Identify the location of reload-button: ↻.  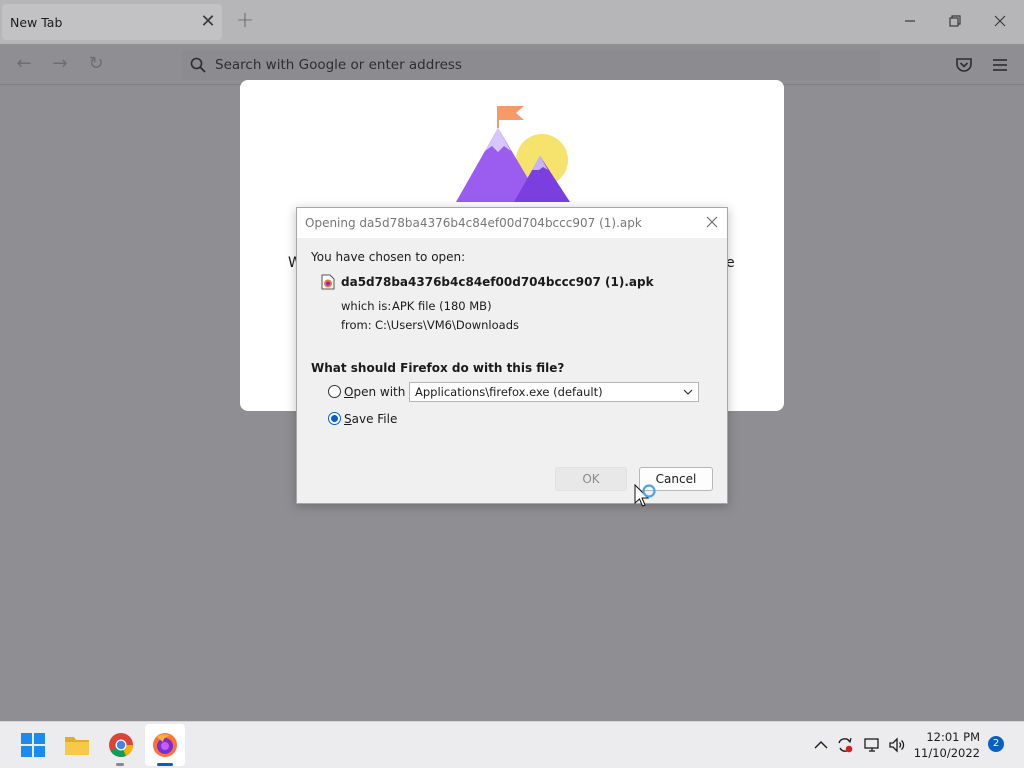
(96, 64).